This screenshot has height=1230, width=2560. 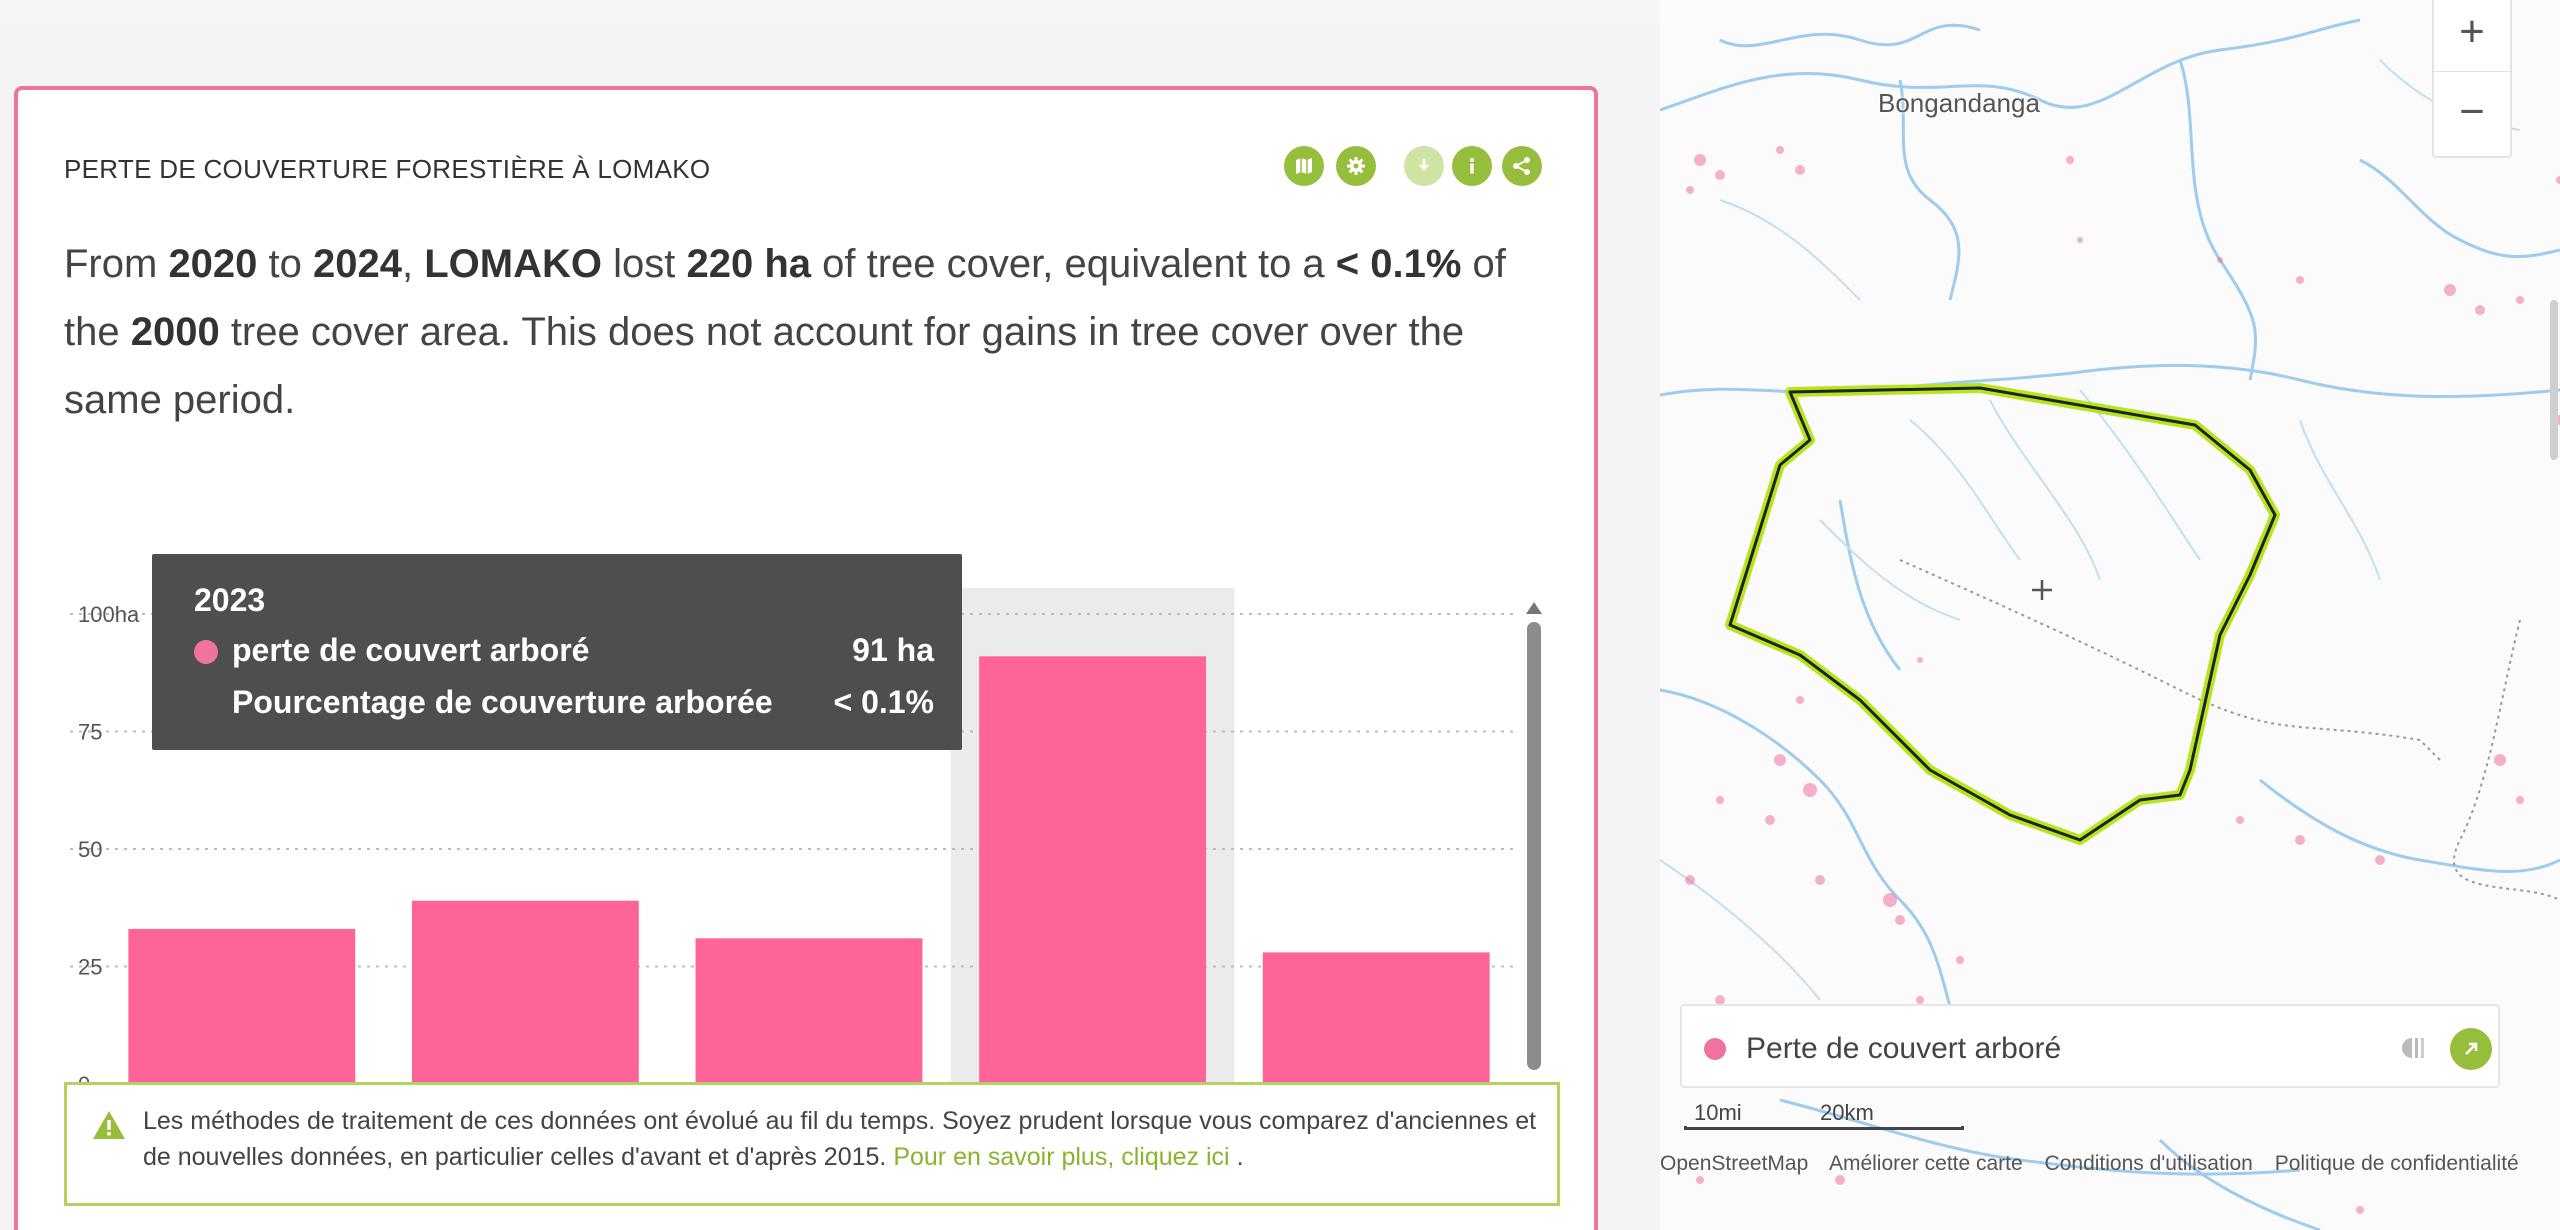 What do you see at coordinates (213, 264) in the screenshot?
I see `start-year: 2020` at bounding box center [213, 264].